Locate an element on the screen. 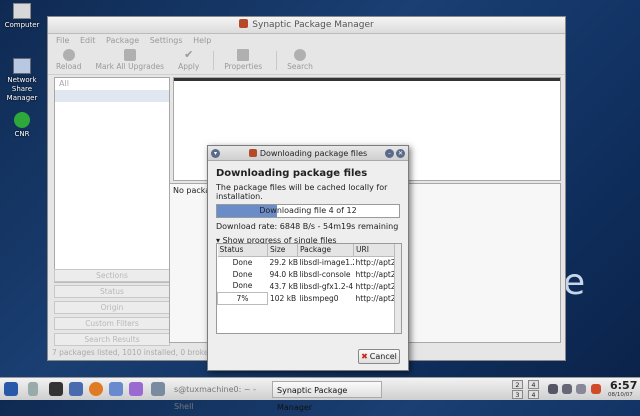  wallpaper-logo-letter: e is located at coordinates (574, 282).